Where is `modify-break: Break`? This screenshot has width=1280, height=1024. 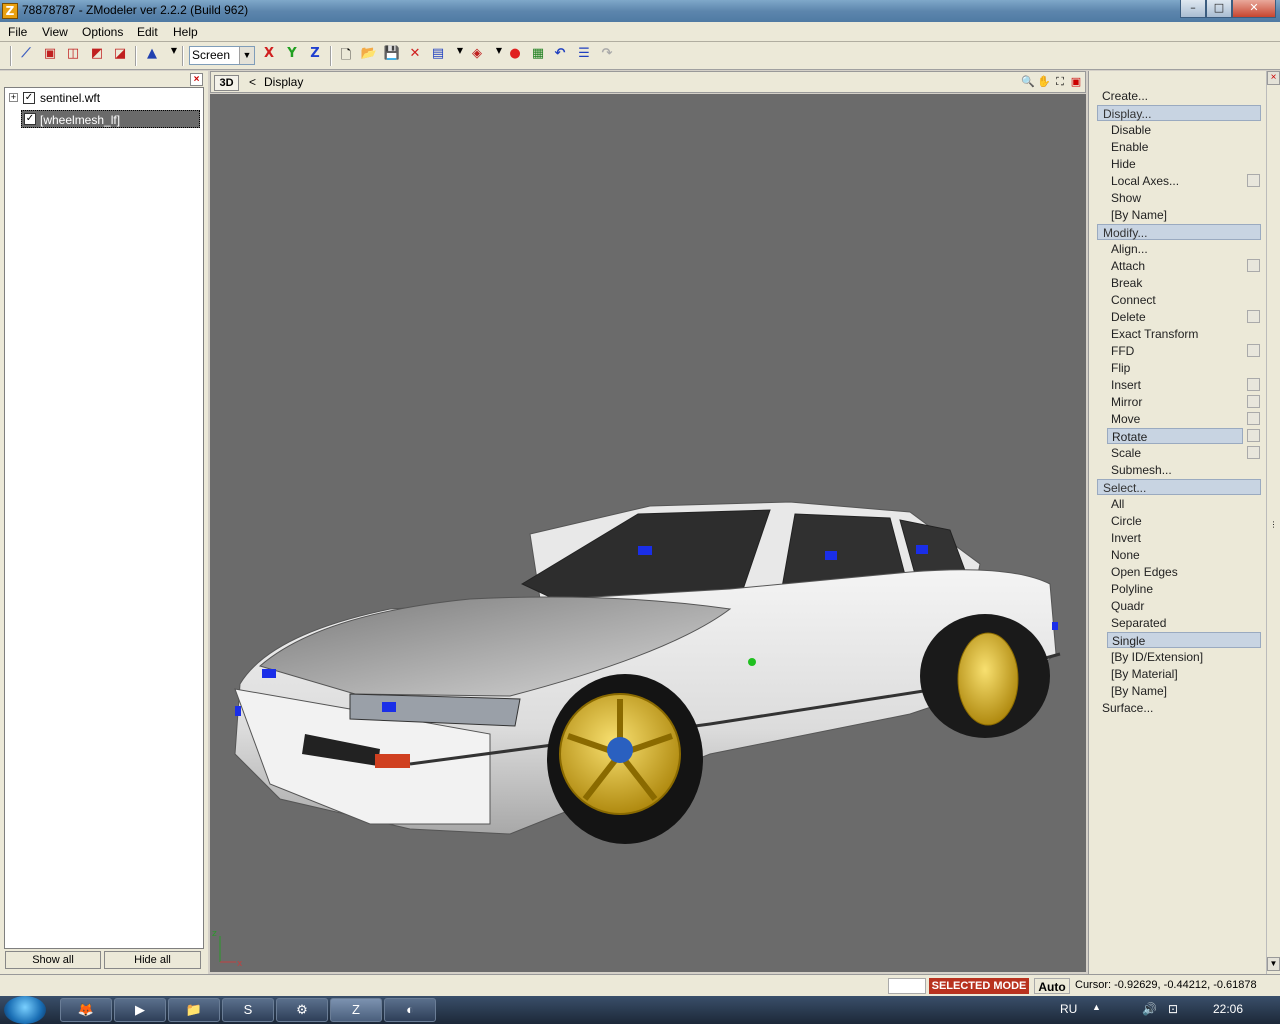
modify-break: Break is located at coordinates (1175, 283).